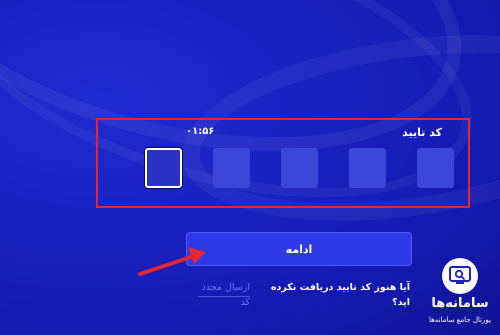 The height and width of the screenshot is (335, 500). I want to click on continue-button: ادامه, so click(299, 249).